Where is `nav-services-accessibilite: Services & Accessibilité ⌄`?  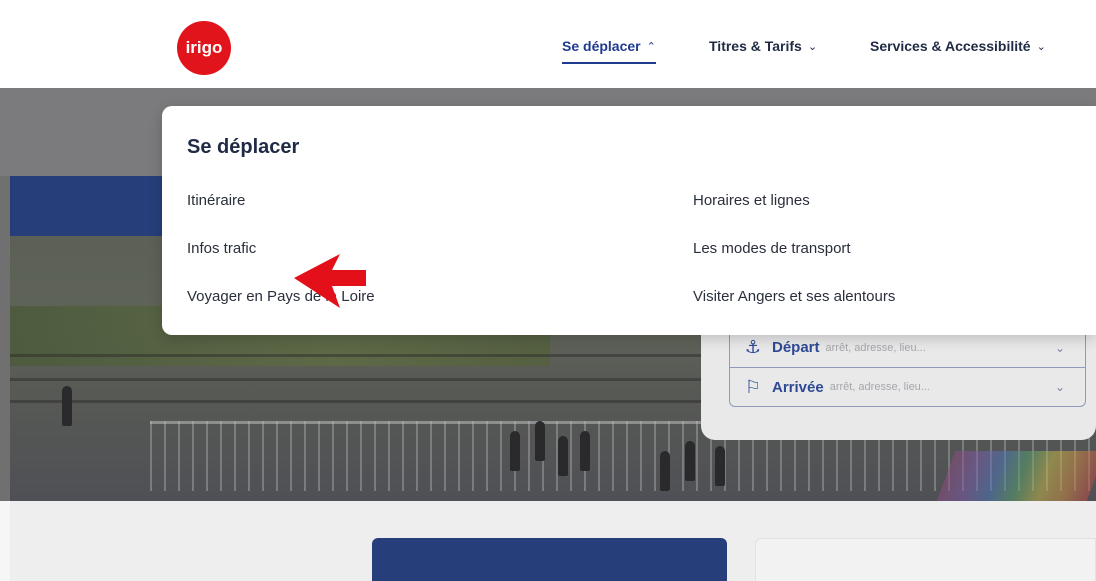 nav-services-accessibilite: Services & Accessibilité ⌄ is located at coordinates (958, 46).